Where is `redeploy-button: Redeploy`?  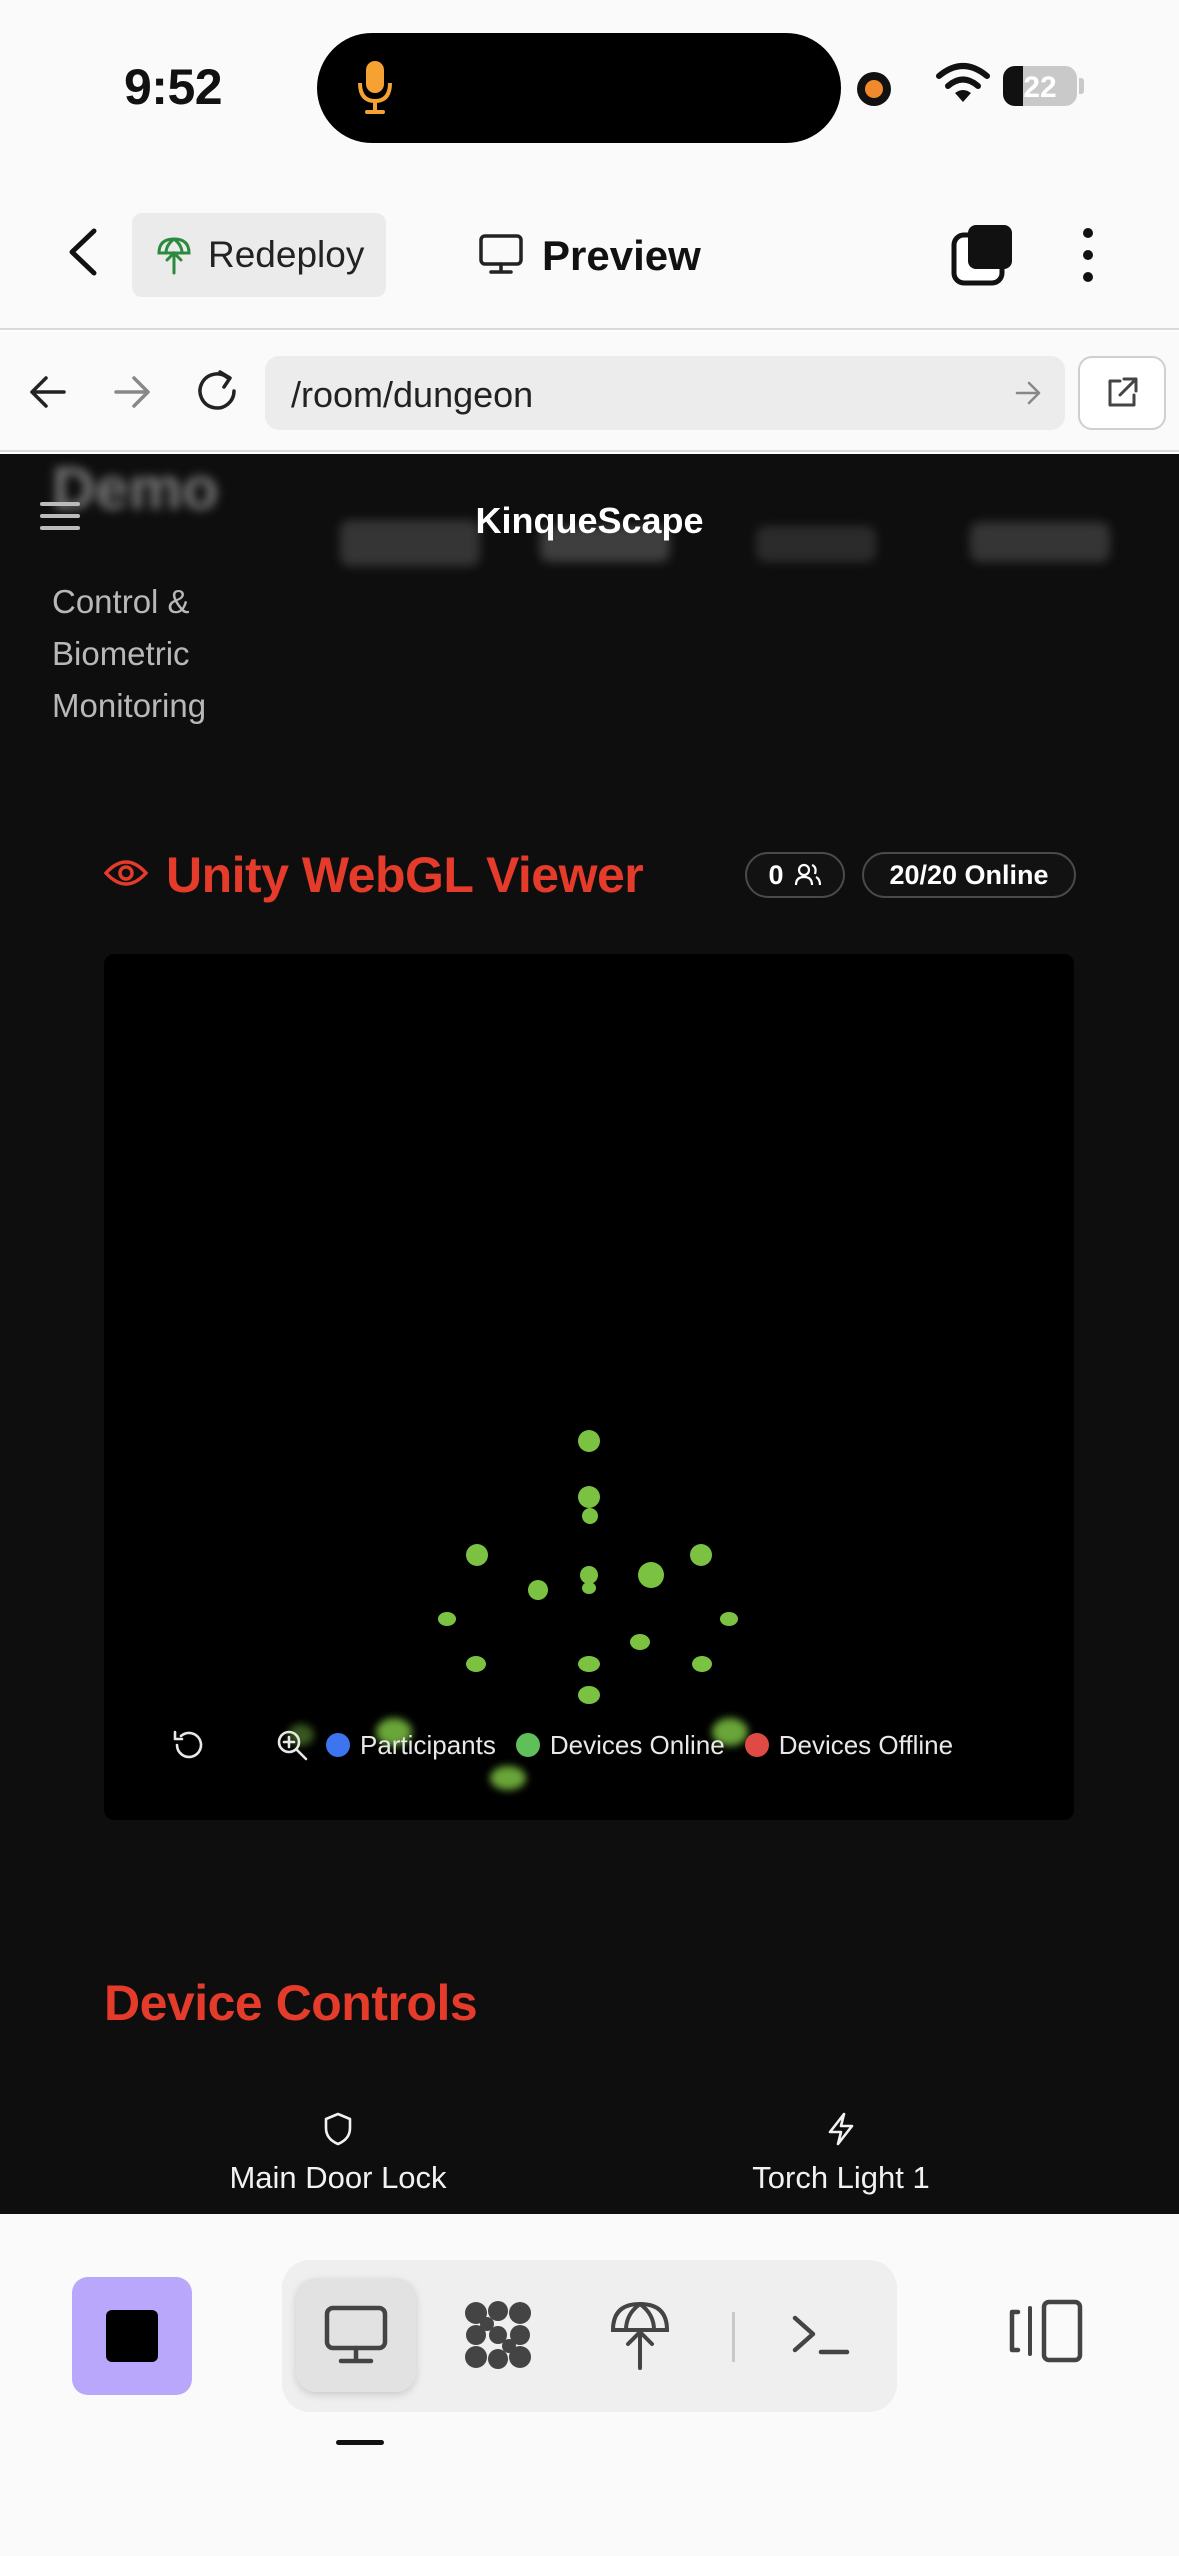
redeploy-button: Redeploy is located at coordinates (259, 255).